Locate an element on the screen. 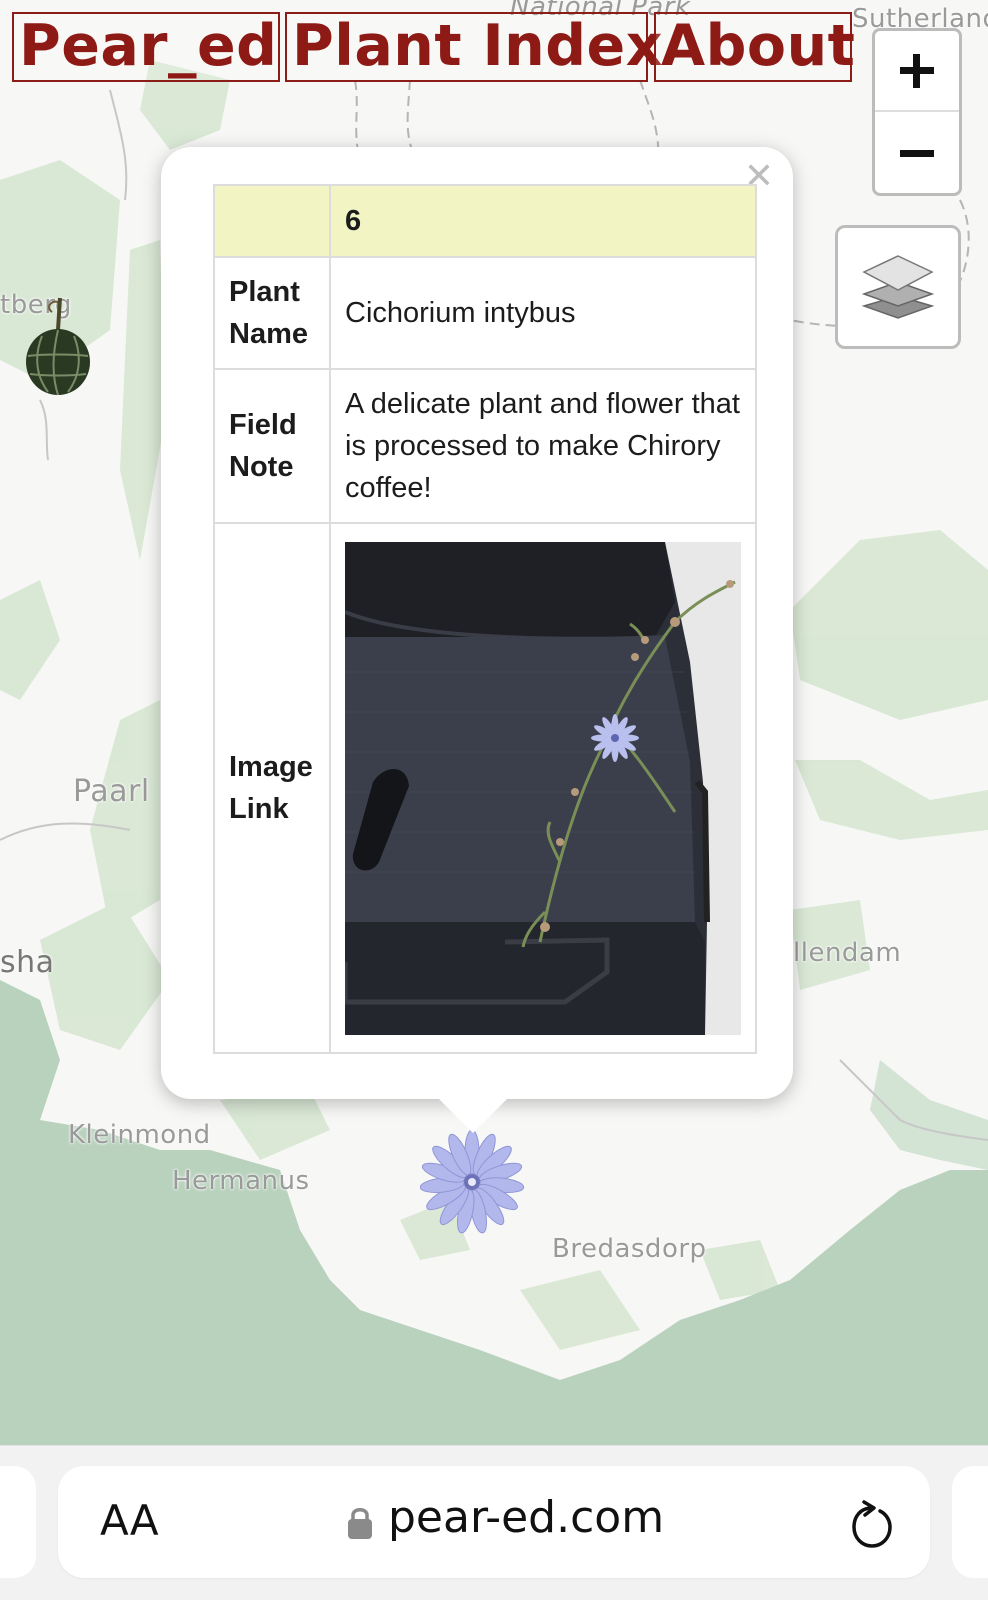 The image size is (988, 1600). plant-id: 6 is located at coordinates (543, 221).